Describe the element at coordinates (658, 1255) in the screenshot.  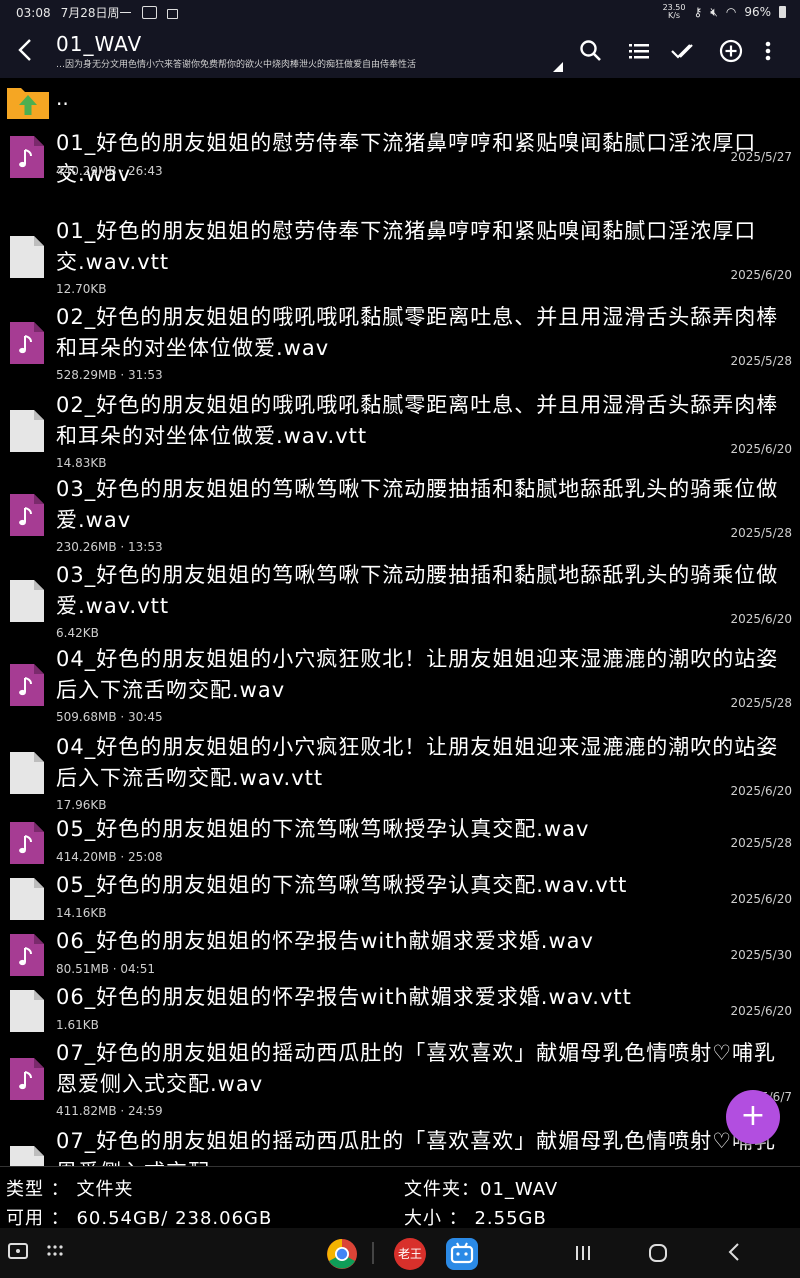
I see `home-icon` at that location.